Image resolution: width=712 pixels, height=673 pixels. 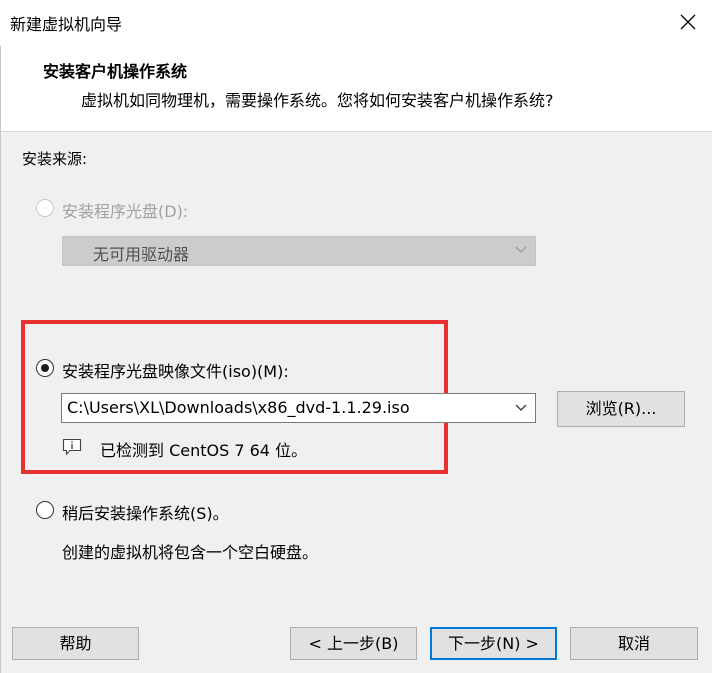 I want to click on help-button: 帮助, so click(x=75, y=643).